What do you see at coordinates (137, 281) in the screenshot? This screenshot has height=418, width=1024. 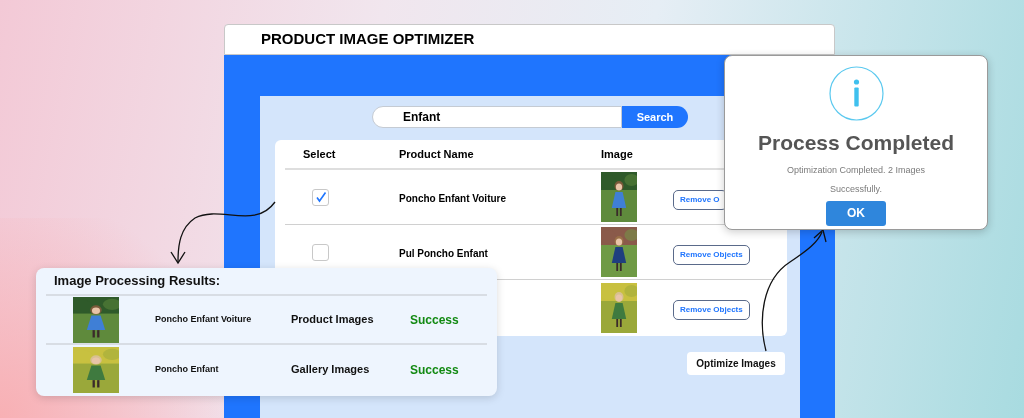 I see `results-title: Image Processing Results:` at bounding box center [137, 281].